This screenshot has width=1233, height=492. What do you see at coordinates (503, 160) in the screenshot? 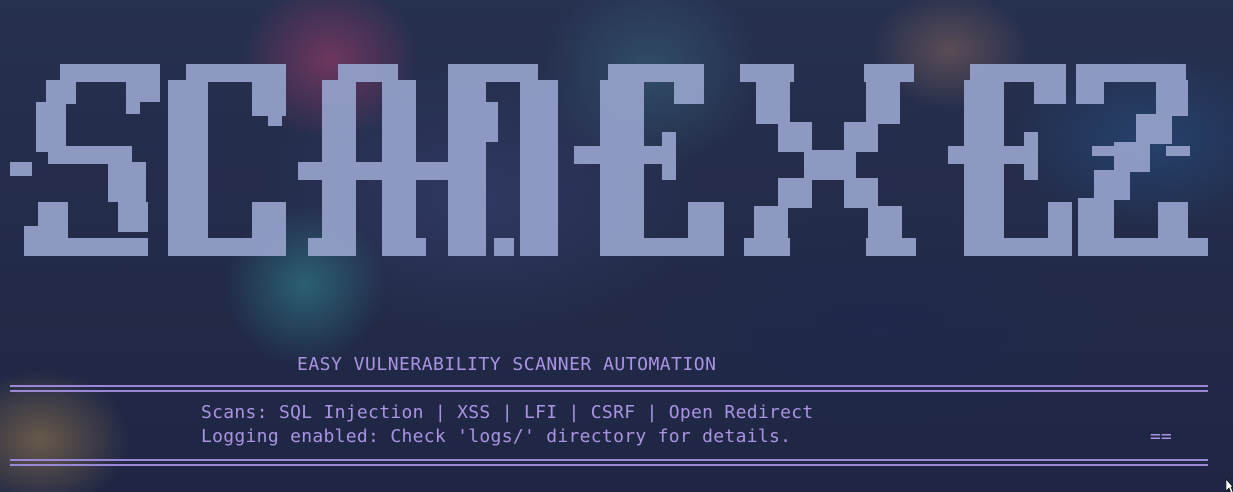
I see `banner-letter-n` at bounding box center [503, 160].